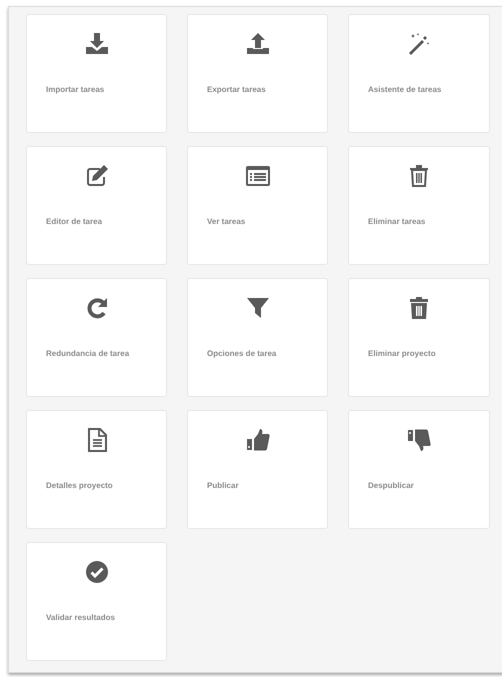  Describe the element at coordinates (257, 337) in the screenshot. I see `tool-tile: Opciones de tarea` at that location.